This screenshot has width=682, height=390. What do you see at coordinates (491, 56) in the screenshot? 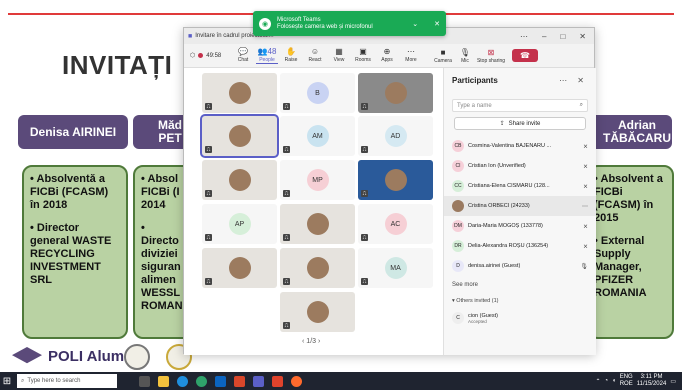
I see `stop-sharing-button: ⊠ Stop sharing` at bounding box center [491, 56].